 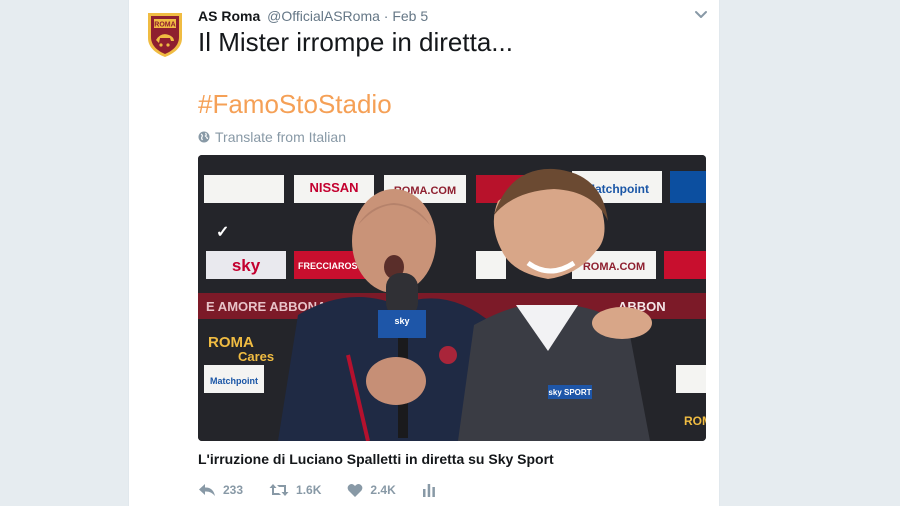 What do you see at coordinates (207, 490) in the screenshot?
I see `reply-icon` at bounding box center [207, 490].